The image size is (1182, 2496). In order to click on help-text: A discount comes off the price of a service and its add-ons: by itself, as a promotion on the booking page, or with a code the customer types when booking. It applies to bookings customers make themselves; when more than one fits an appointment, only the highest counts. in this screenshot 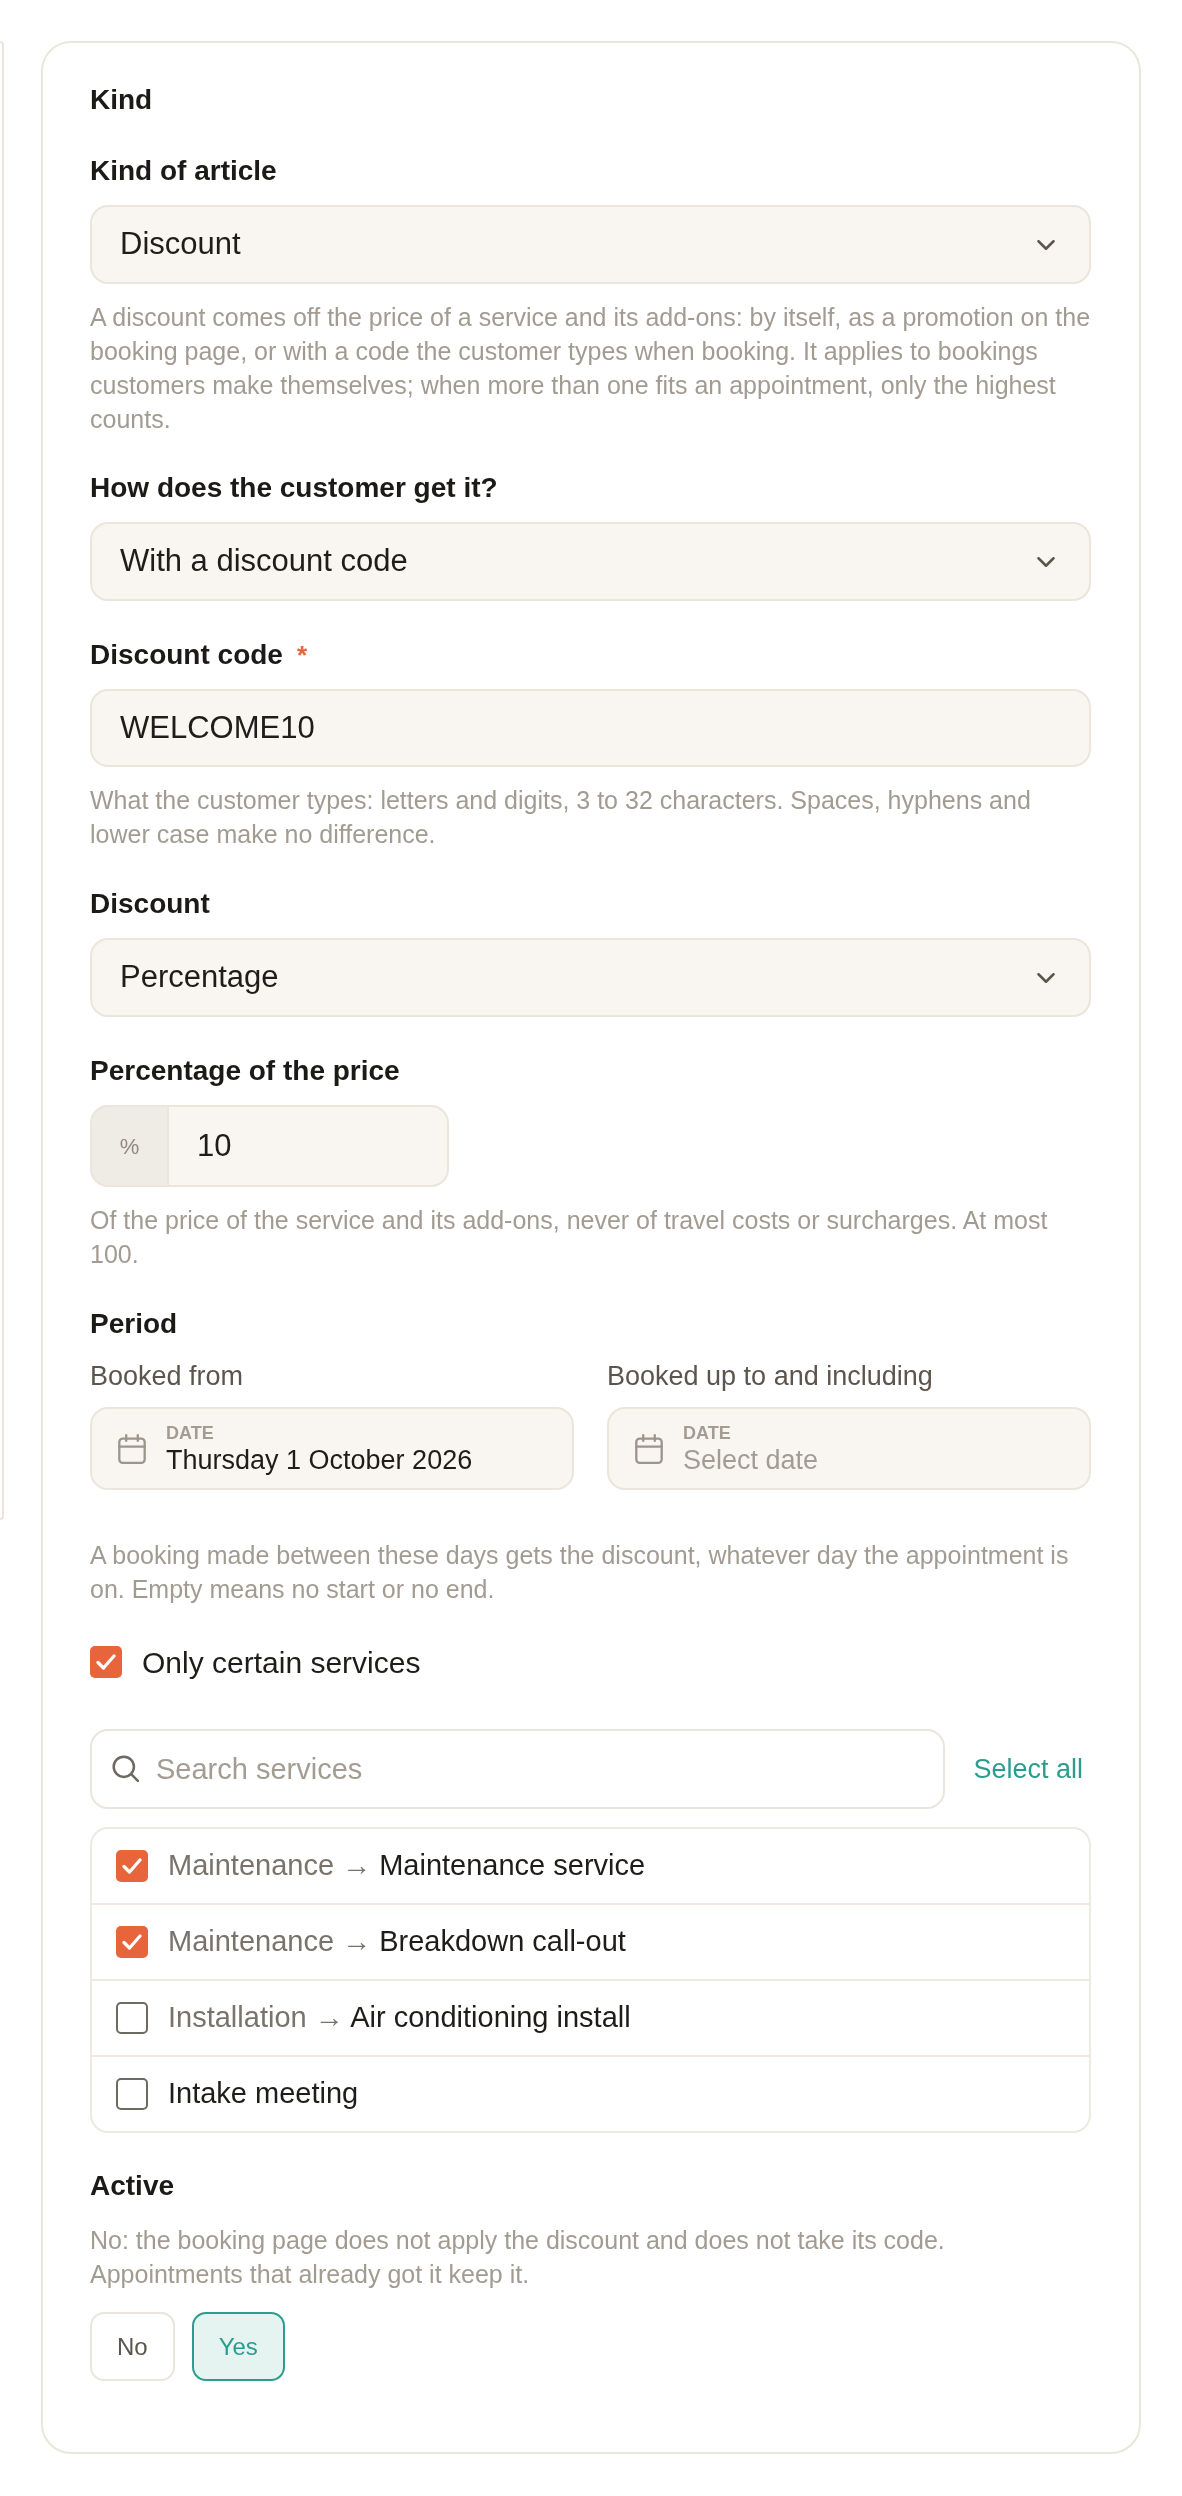, I will do `click(590, 368)`.